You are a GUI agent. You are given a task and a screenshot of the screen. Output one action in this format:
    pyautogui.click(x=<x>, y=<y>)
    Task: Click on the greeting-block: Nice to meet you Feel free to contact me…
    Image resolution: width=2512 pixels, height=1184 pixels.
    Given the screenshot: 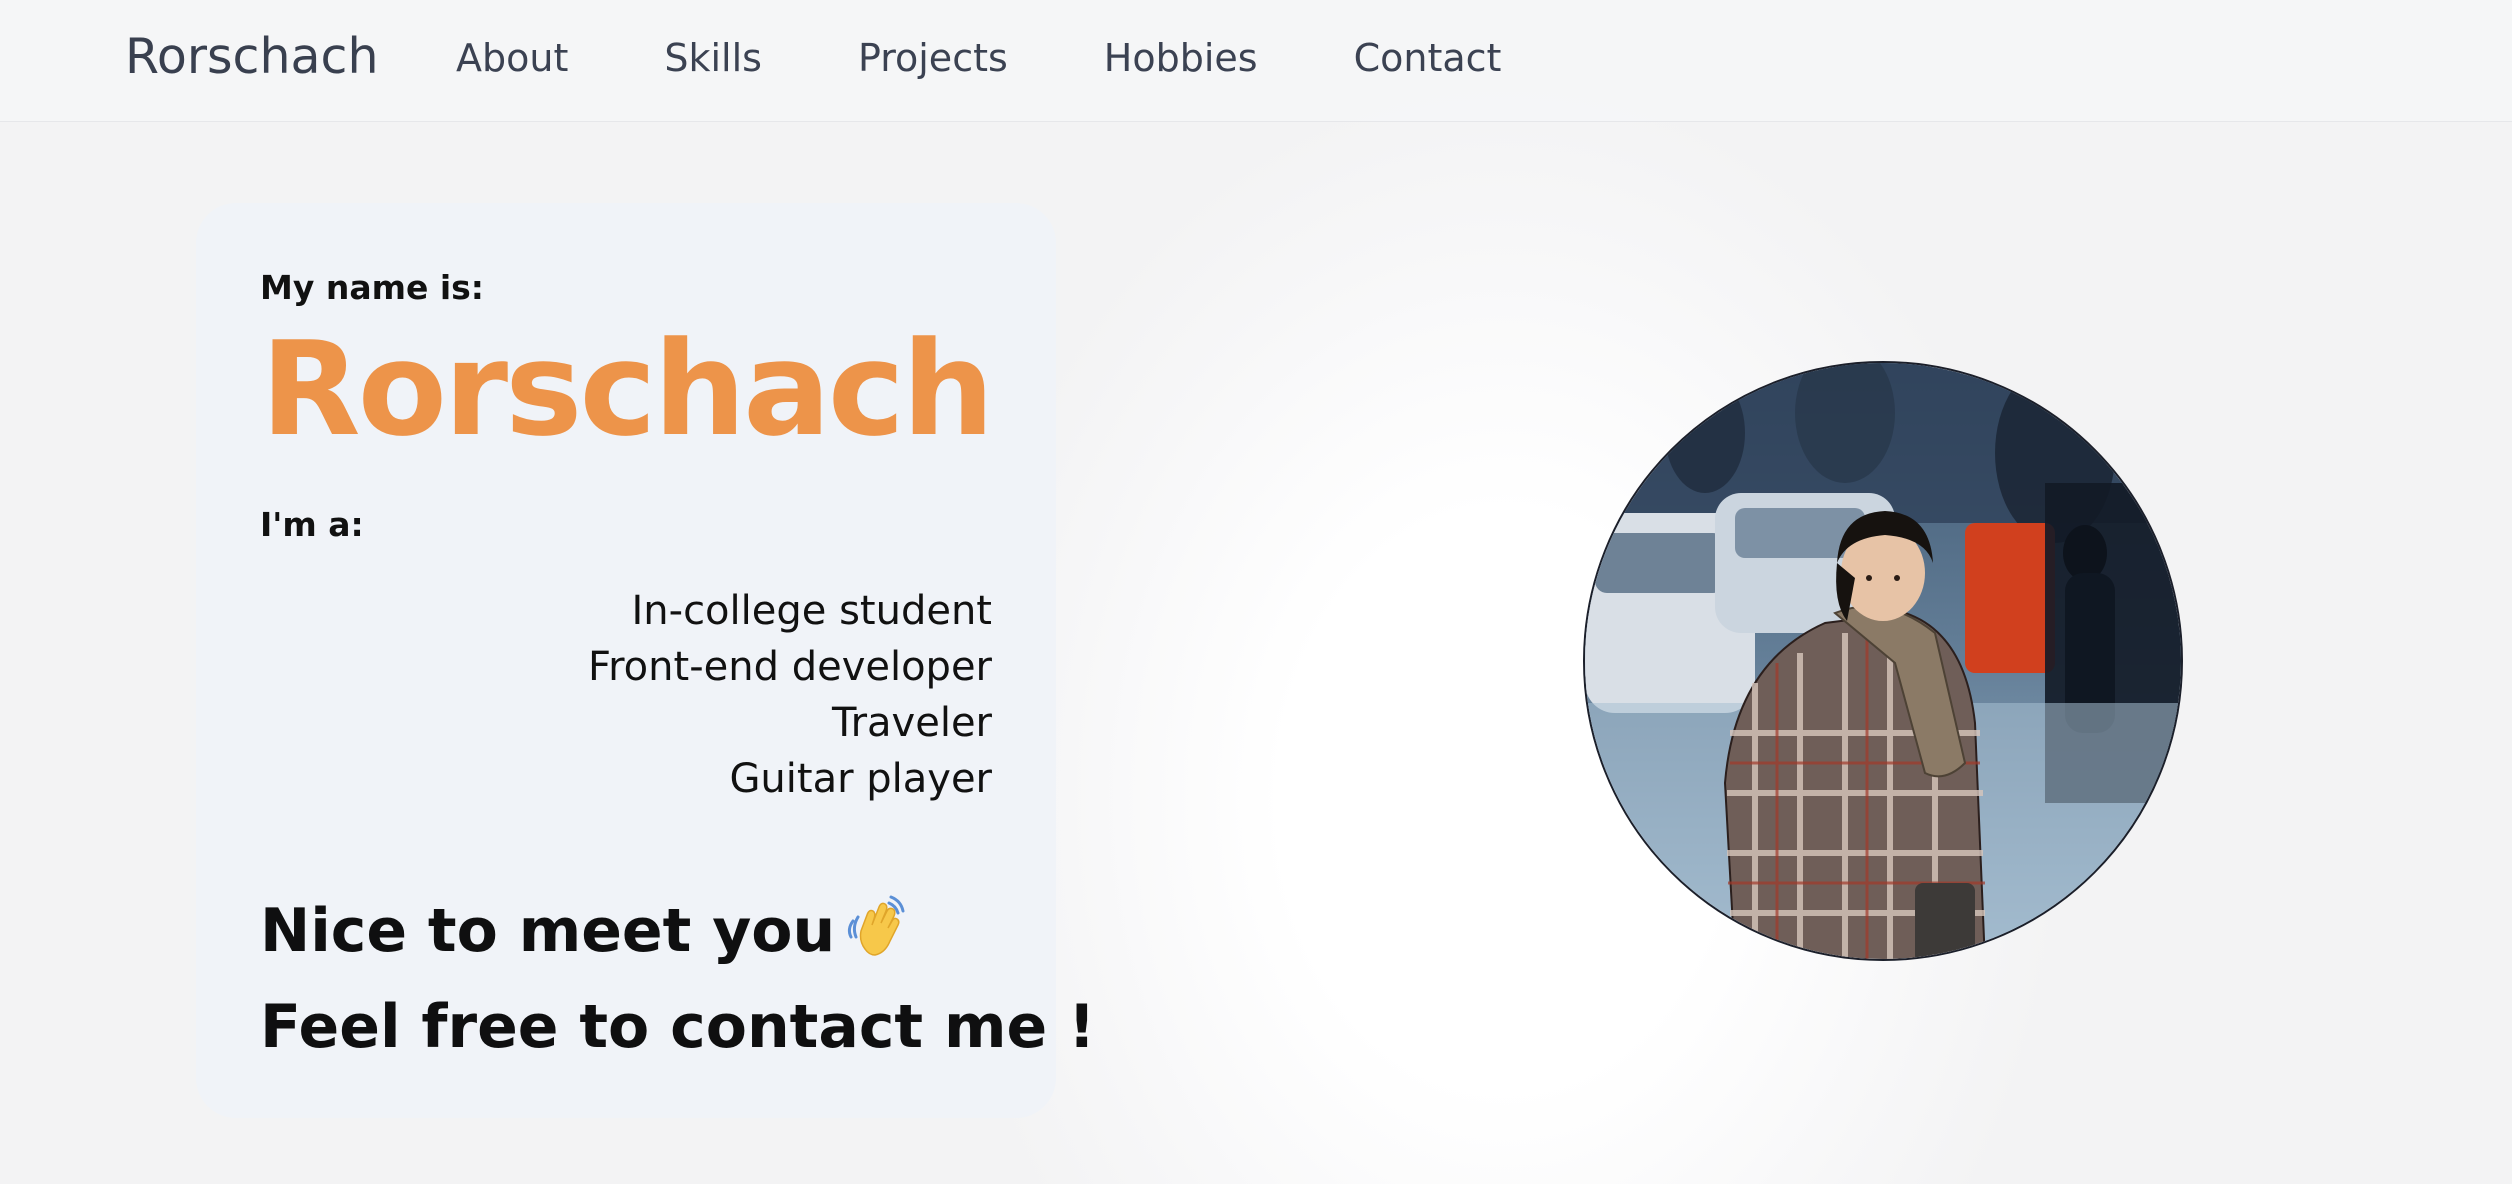 What is the action you would take?
    pyautogui.click(x=677, y=979)
    